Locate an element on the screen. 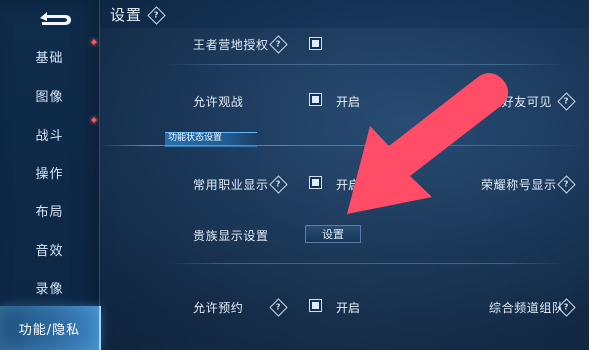 This screenshot has height=350, width=589. sidebar-item-label: 录像 is located at coordinates (49, 289).